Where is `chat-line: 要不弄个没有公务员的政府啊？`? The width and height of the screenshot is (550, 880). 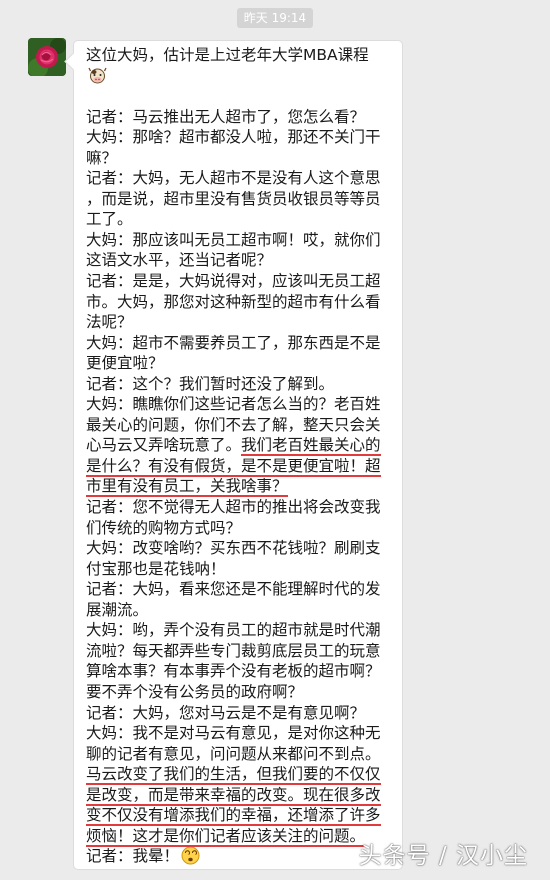
chat-line: 要不弄个没有公务员的政府啊？ is located at coordinates (195, 691).